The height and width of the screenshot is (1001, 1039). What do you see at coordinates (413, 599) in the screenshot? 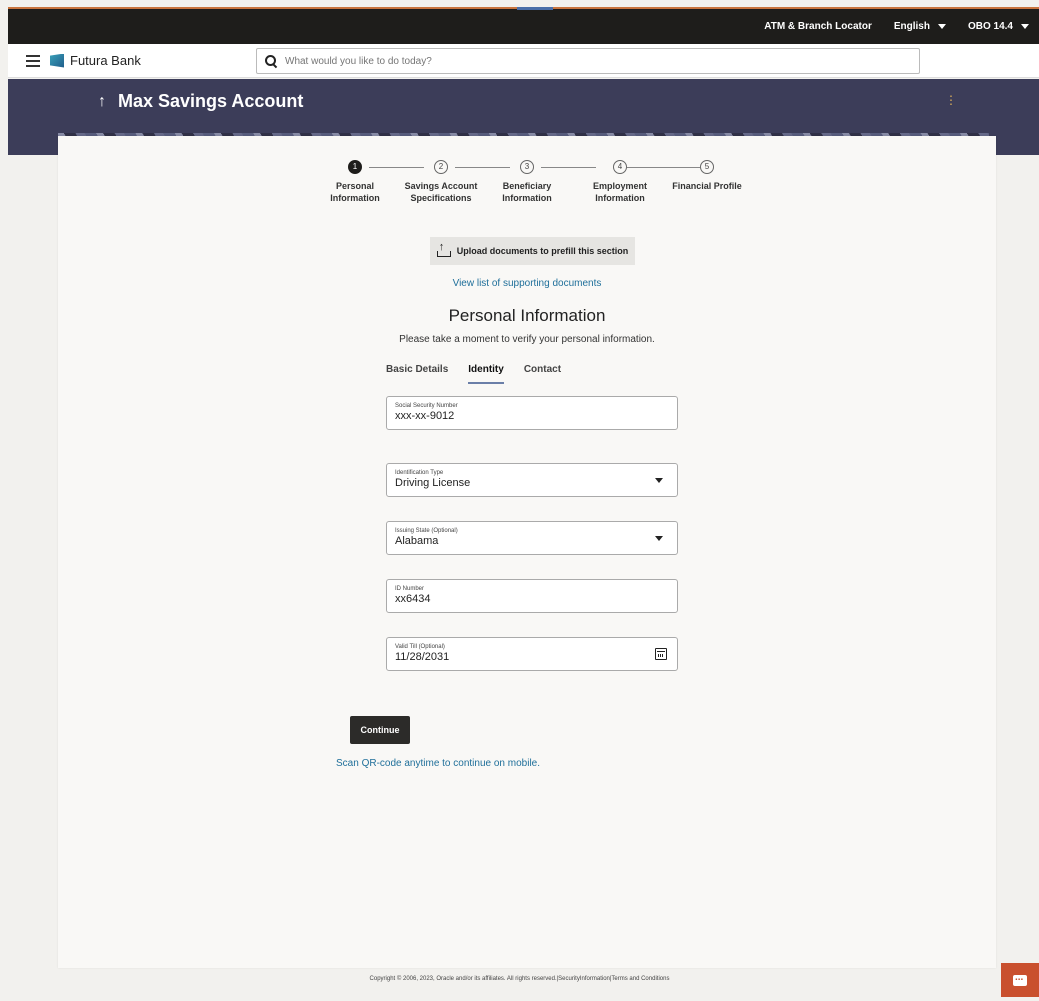
I see `id-number-value: xx6434` at bounding box center [413, 599].